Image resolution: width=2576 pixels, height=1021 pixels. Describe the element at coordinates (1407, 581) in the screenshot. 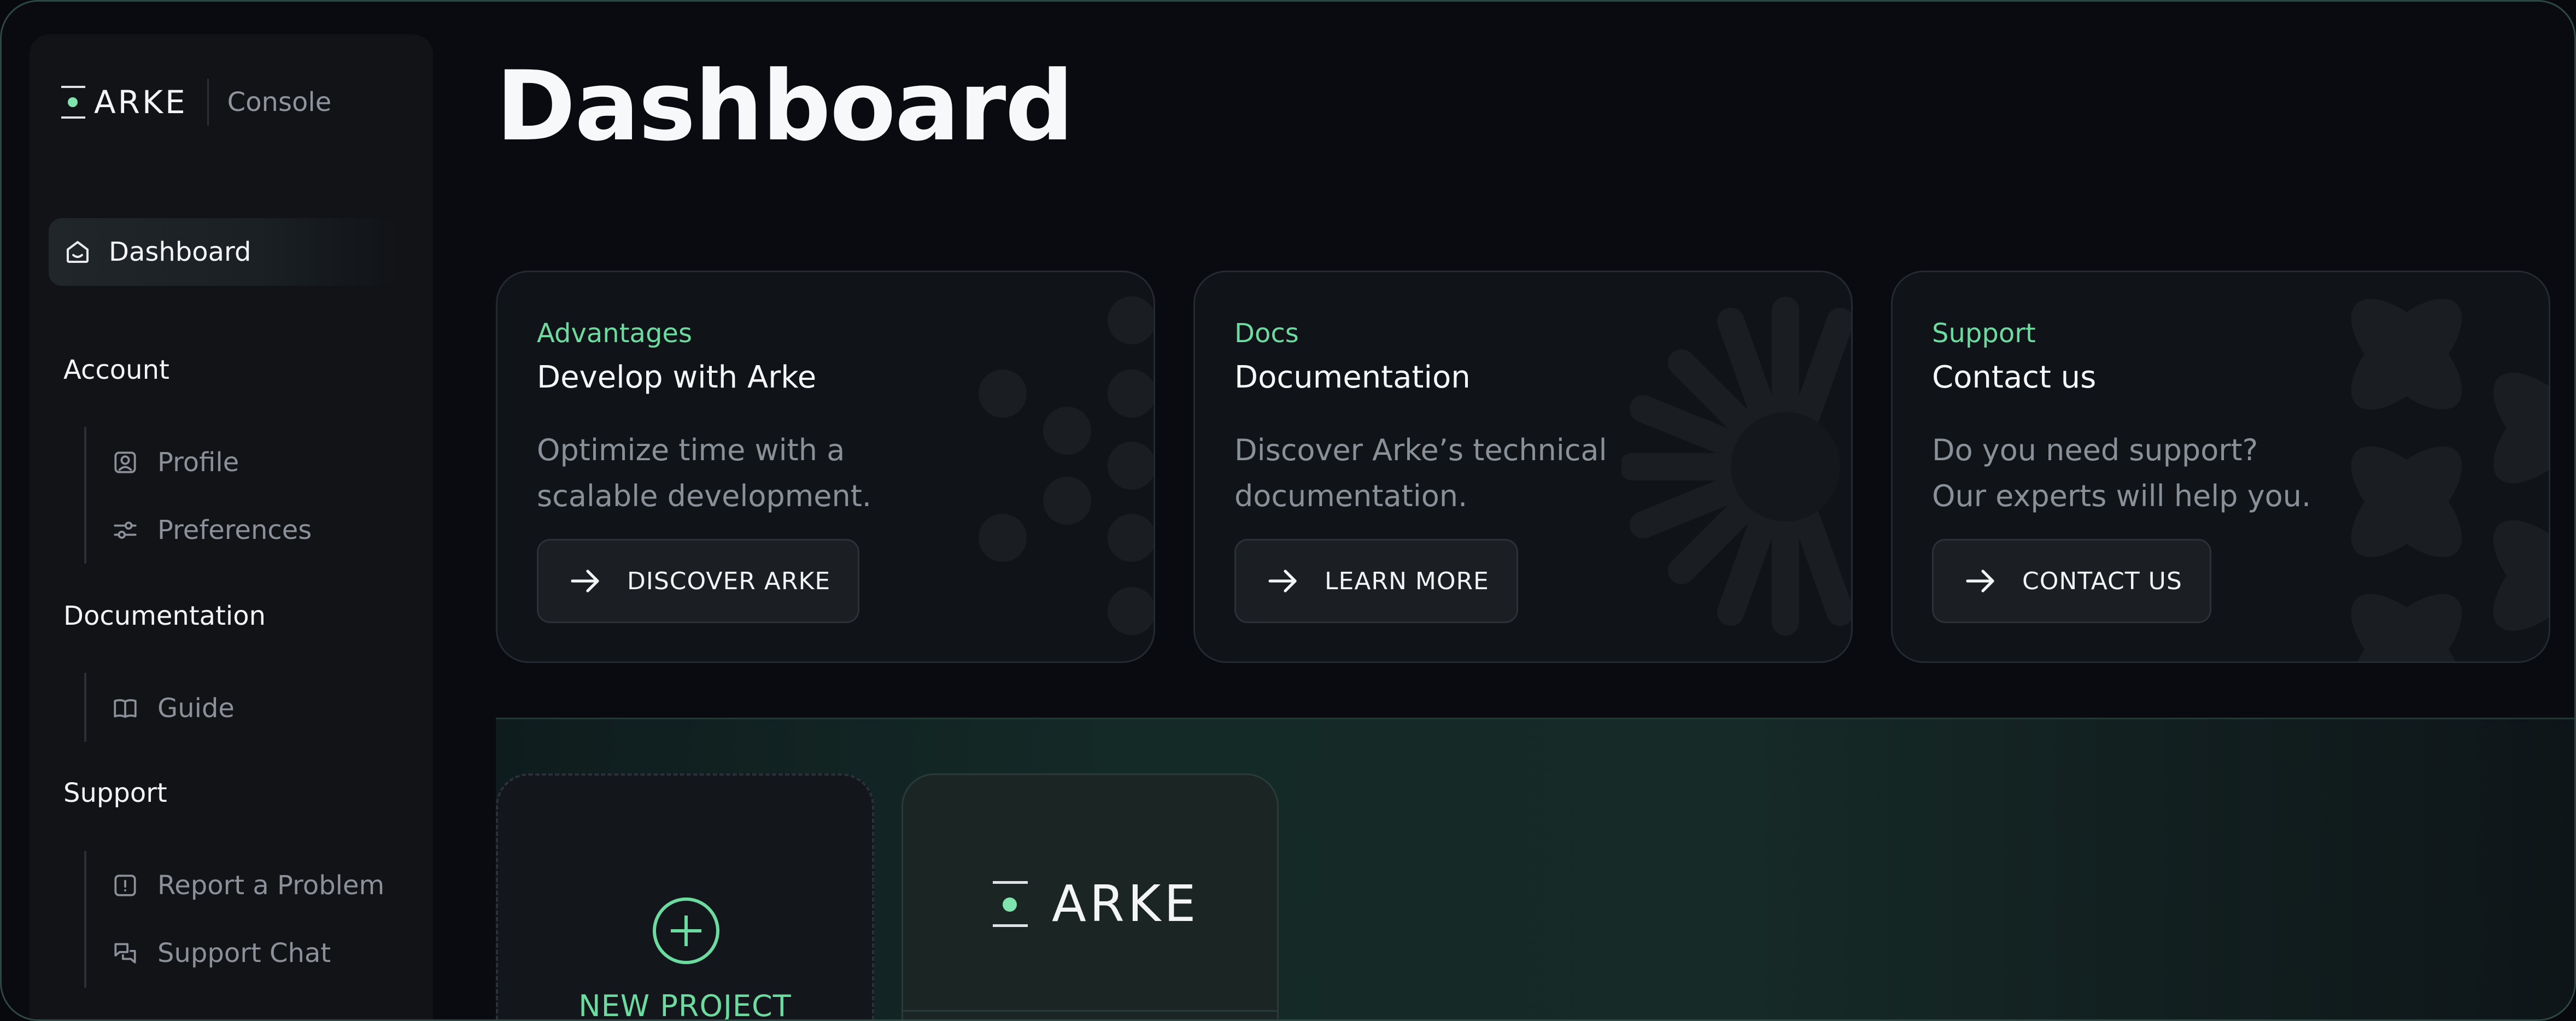

I see `button-label: LEARN MORE` at that location.